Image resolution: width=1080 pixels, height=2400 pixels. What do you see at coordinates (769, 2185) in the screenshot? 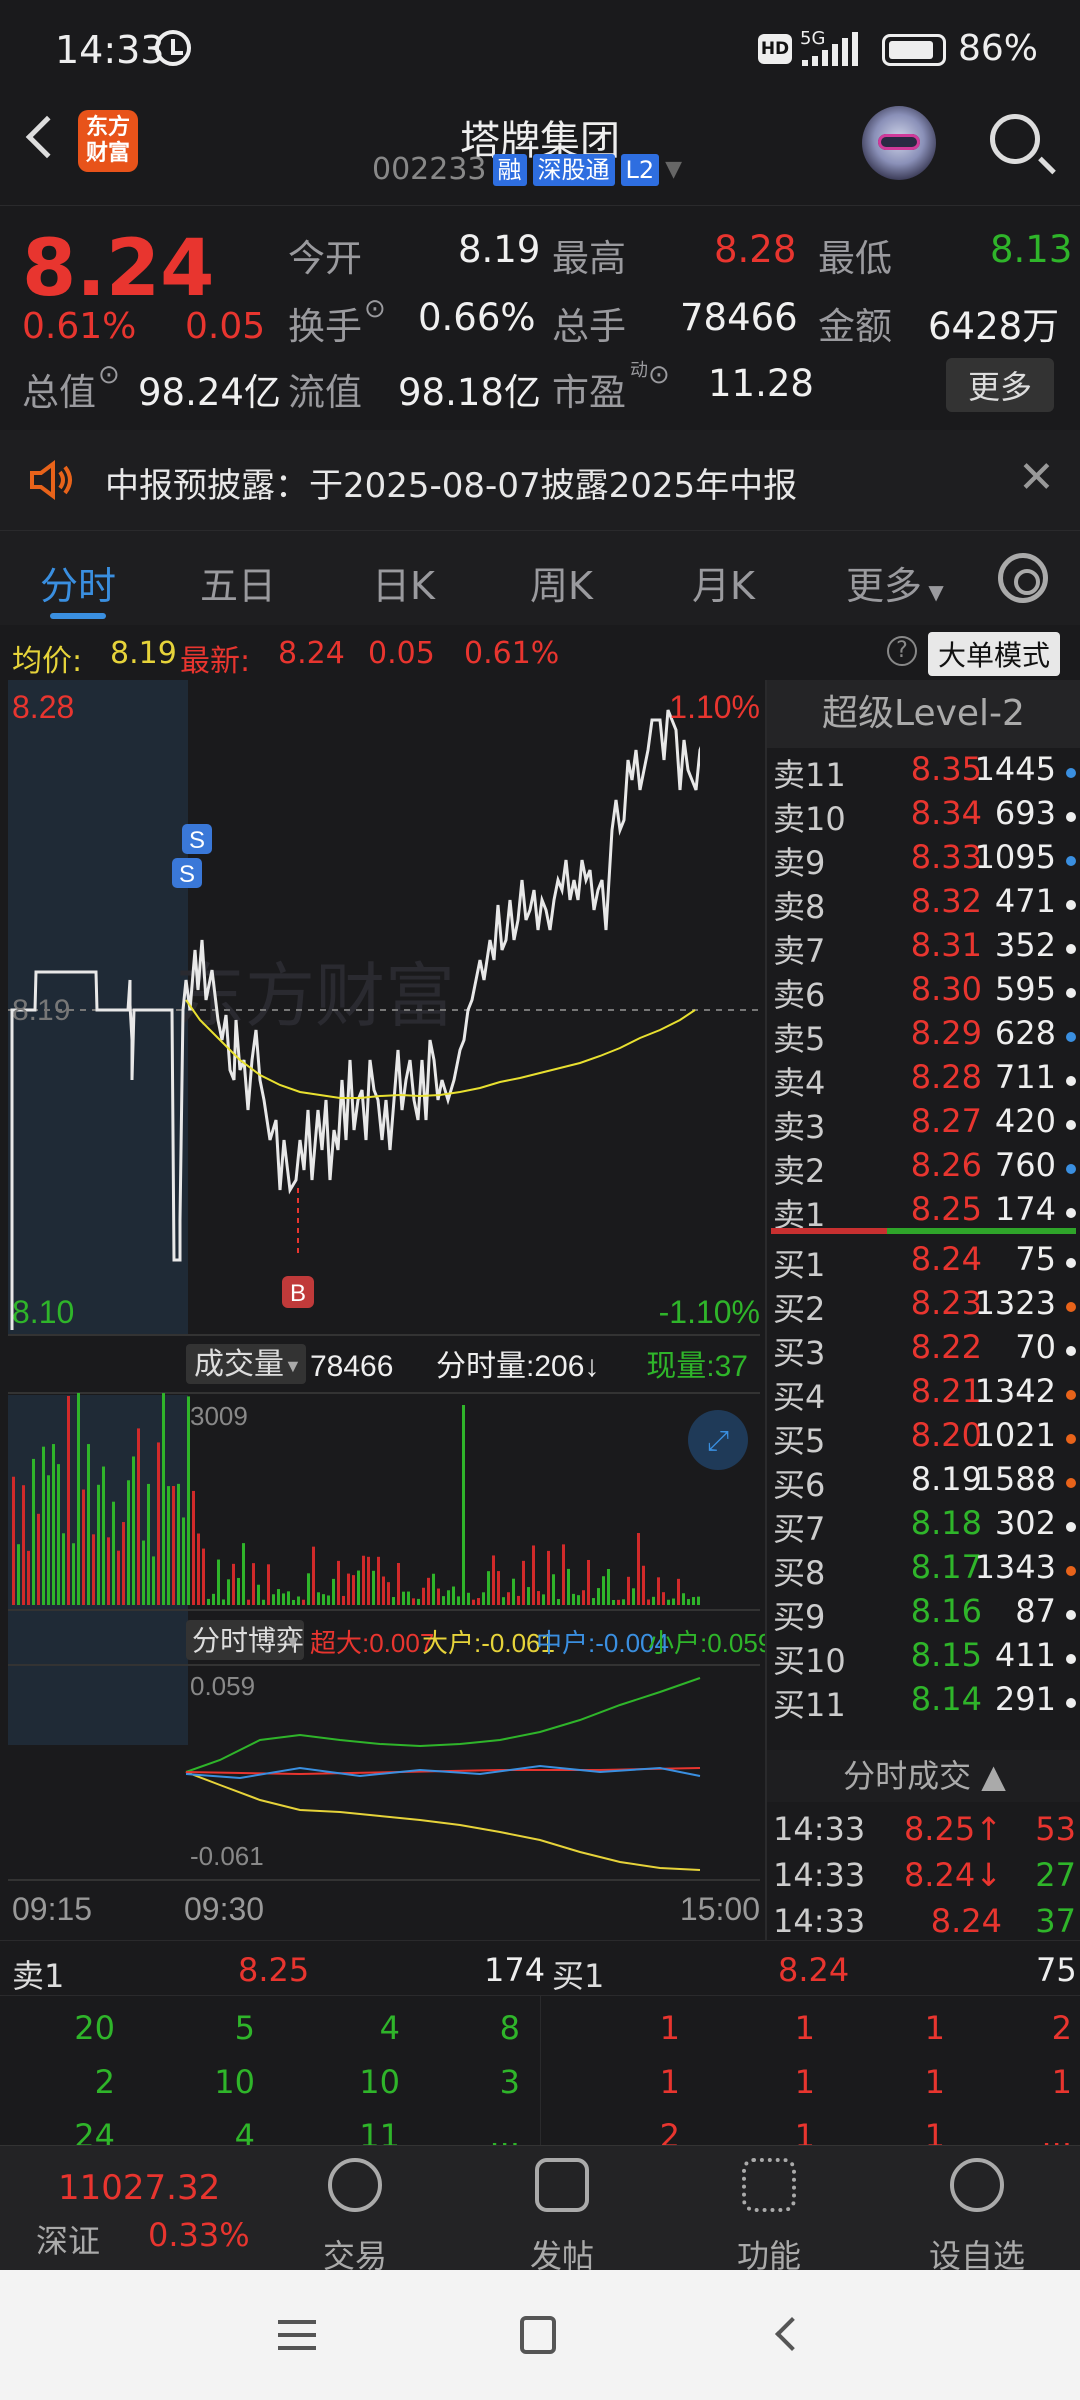
I see `functions-icon` at bounding box center [769, 2185].